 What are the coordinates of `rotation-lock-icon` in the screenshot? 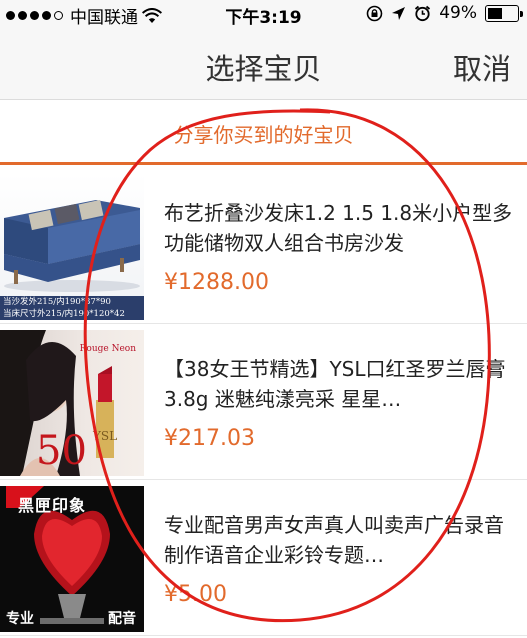 It's located at (374, 13).